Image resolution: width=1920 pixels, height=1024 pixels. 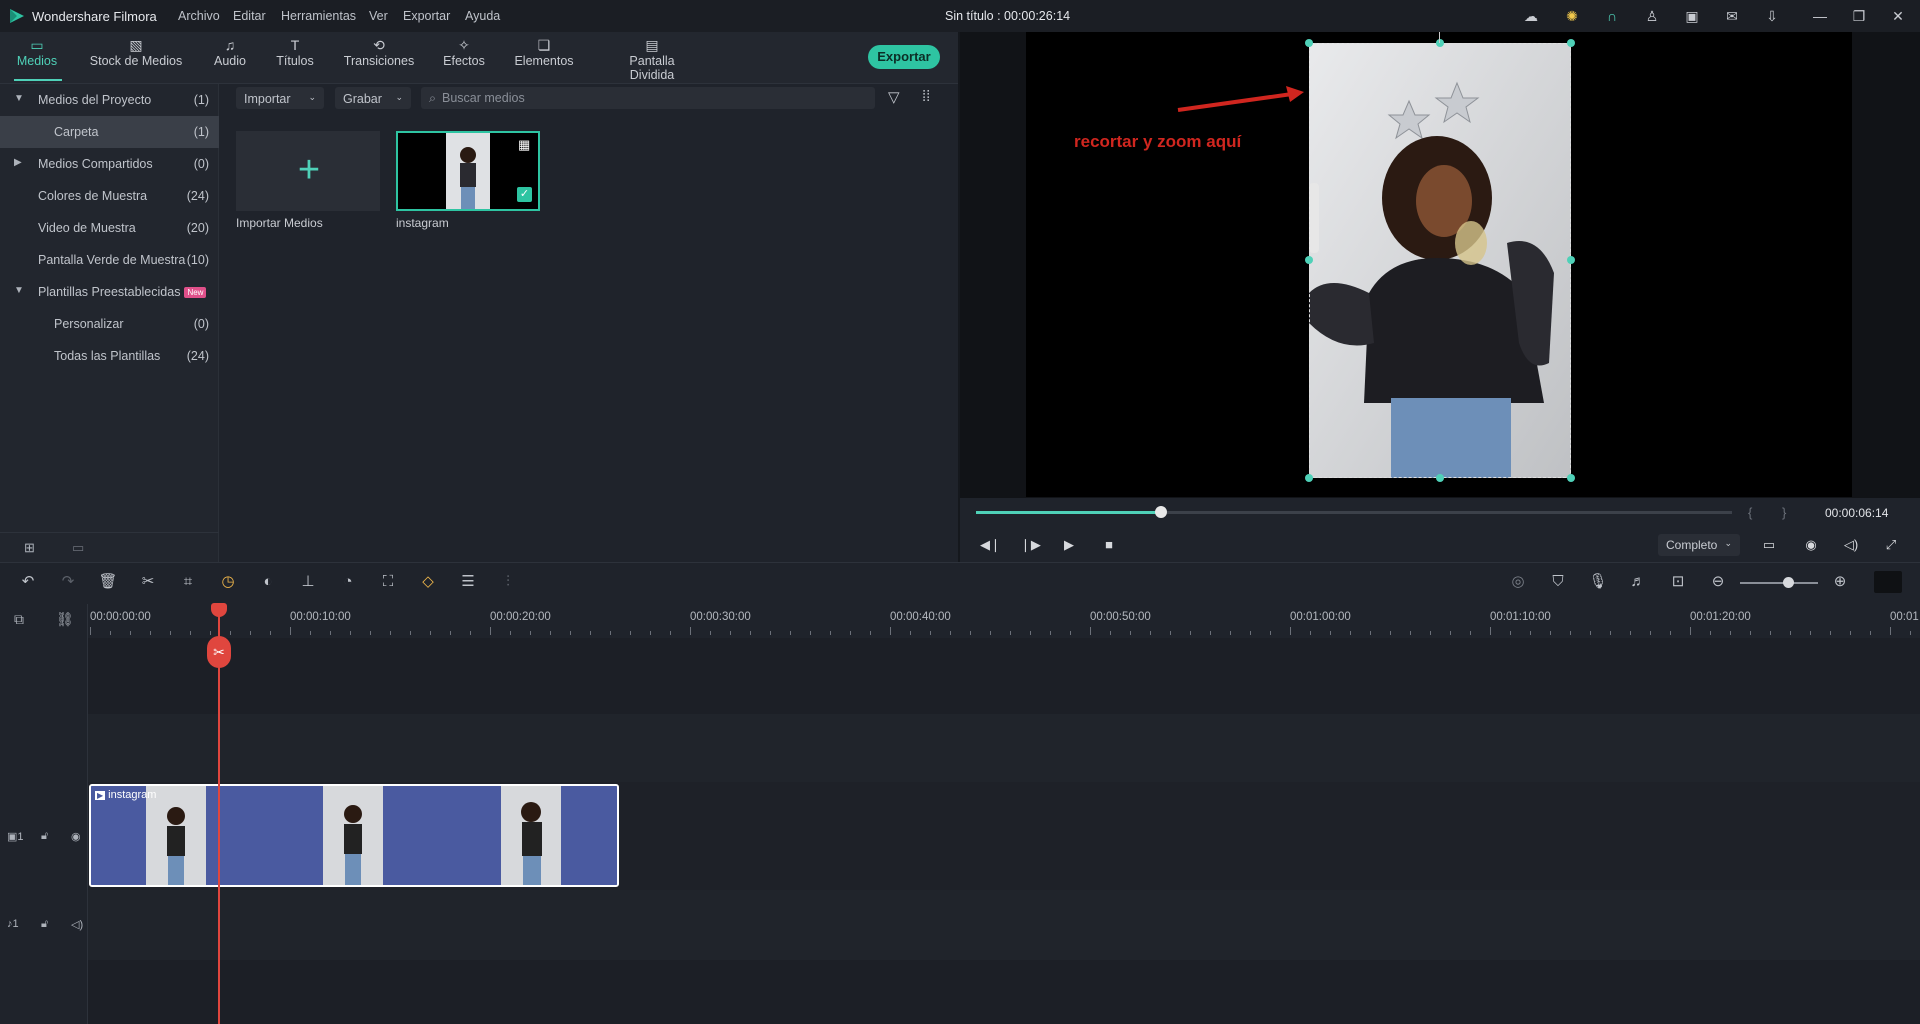 What do you see at coordinates (109, 100) in the screenshot?
I see `sidebar-item-medios-del-proyecto: ▼ Medios del Proyecto (1)` at bounding box center [109, 100].